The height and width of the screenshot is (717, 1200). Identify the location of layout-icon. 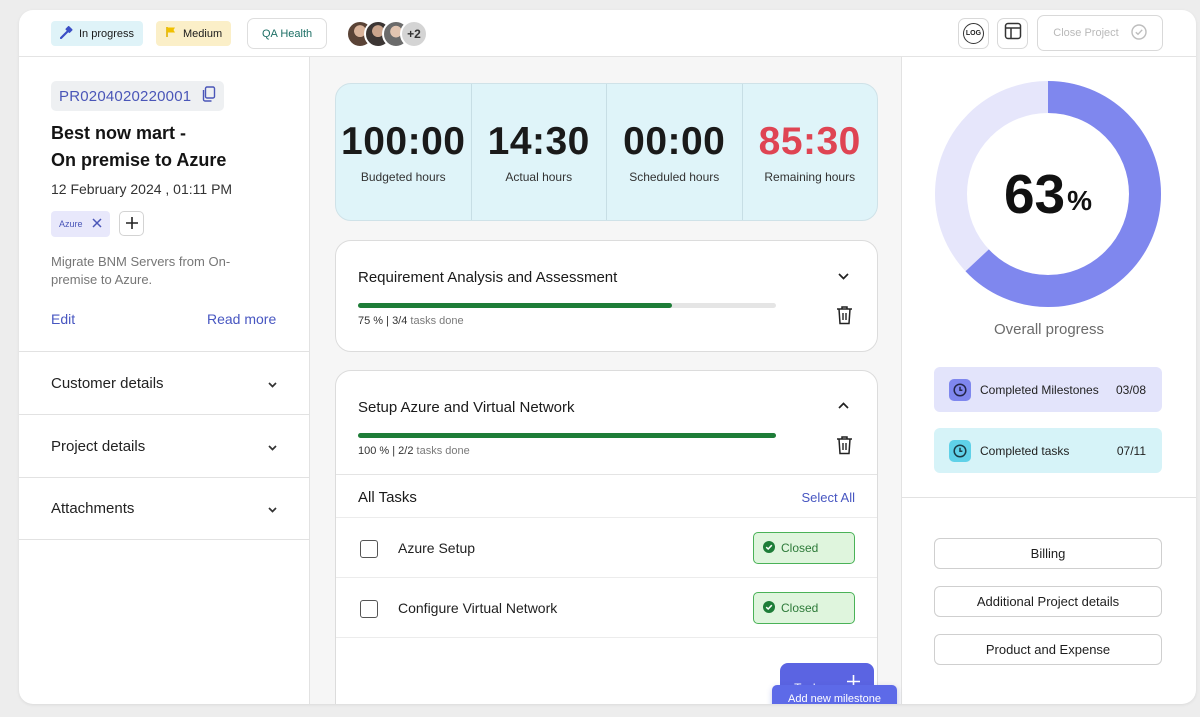
(1013, 33).